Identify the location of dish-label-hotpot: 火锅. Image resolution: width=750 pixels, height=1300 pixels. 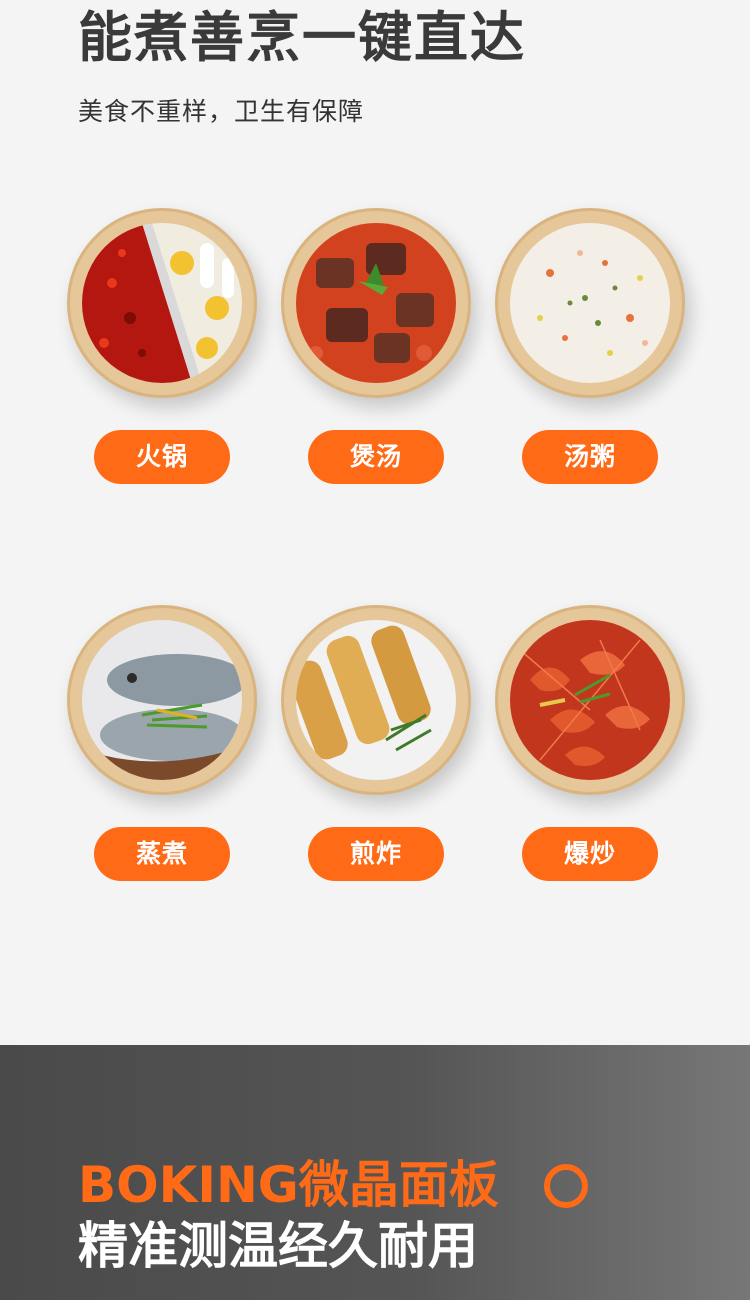
(162, 457).